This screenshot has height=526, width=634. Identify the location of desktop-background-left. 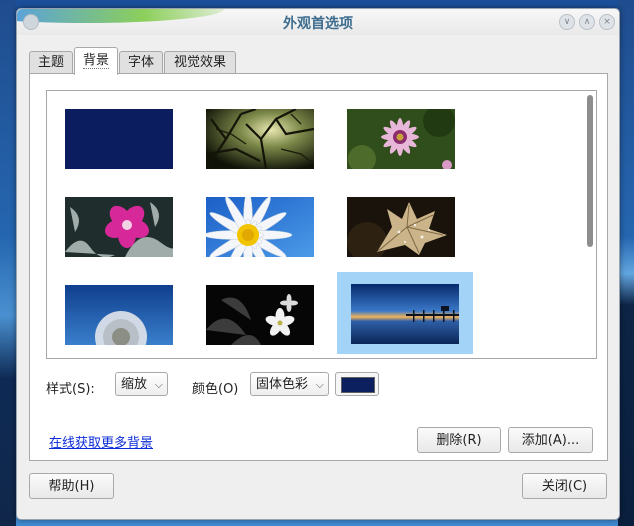
(8, 263).